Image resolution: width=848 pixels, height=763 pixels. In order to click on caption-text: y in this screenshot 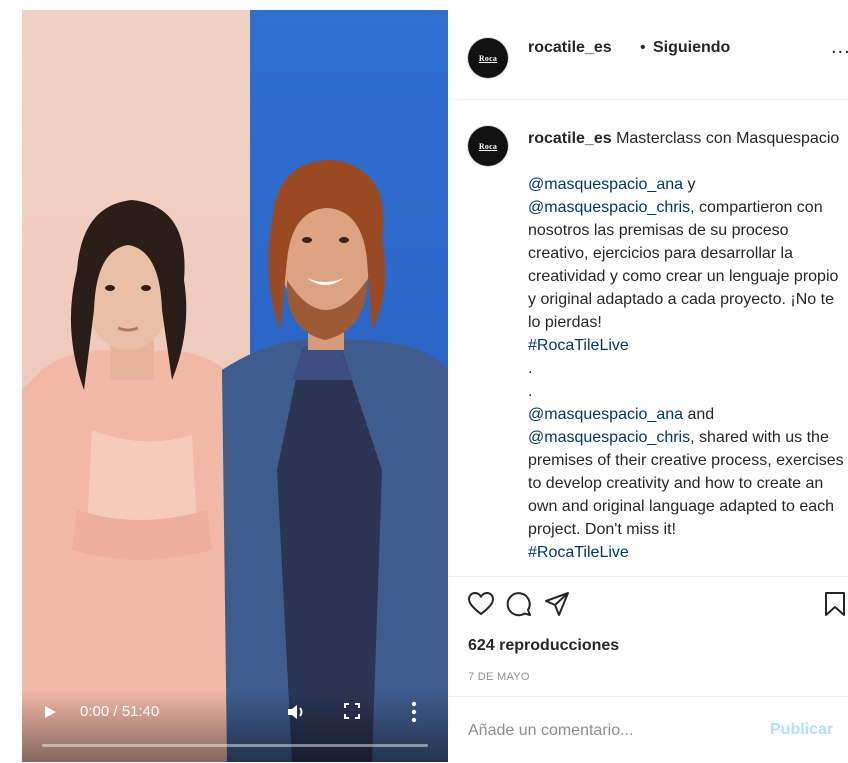, I will do `click(689, 184)`.